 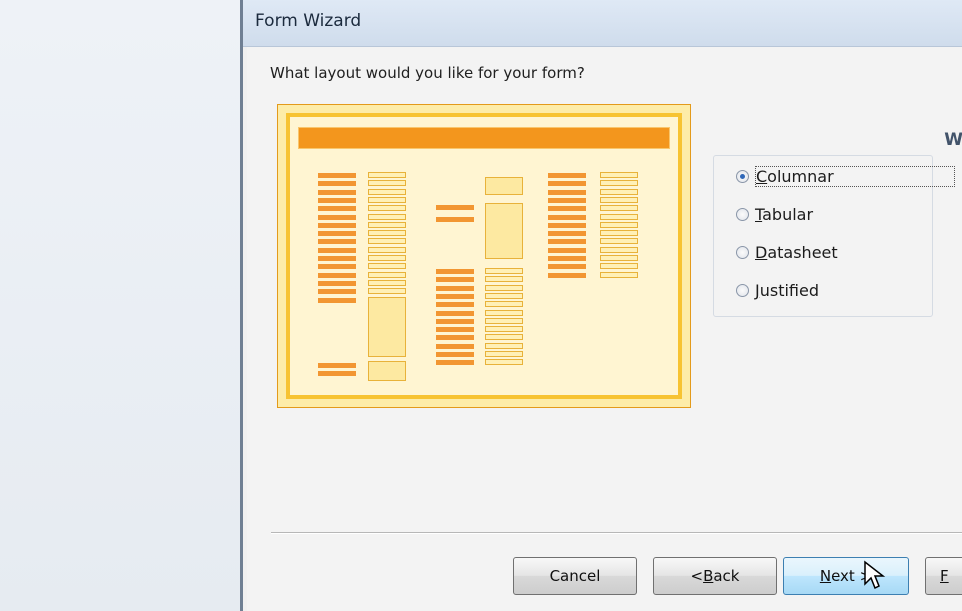 What do you see at coordinates (777, 290) in the screenshot?
I see `option-justified: Justified` at bounding box center [777, 290].